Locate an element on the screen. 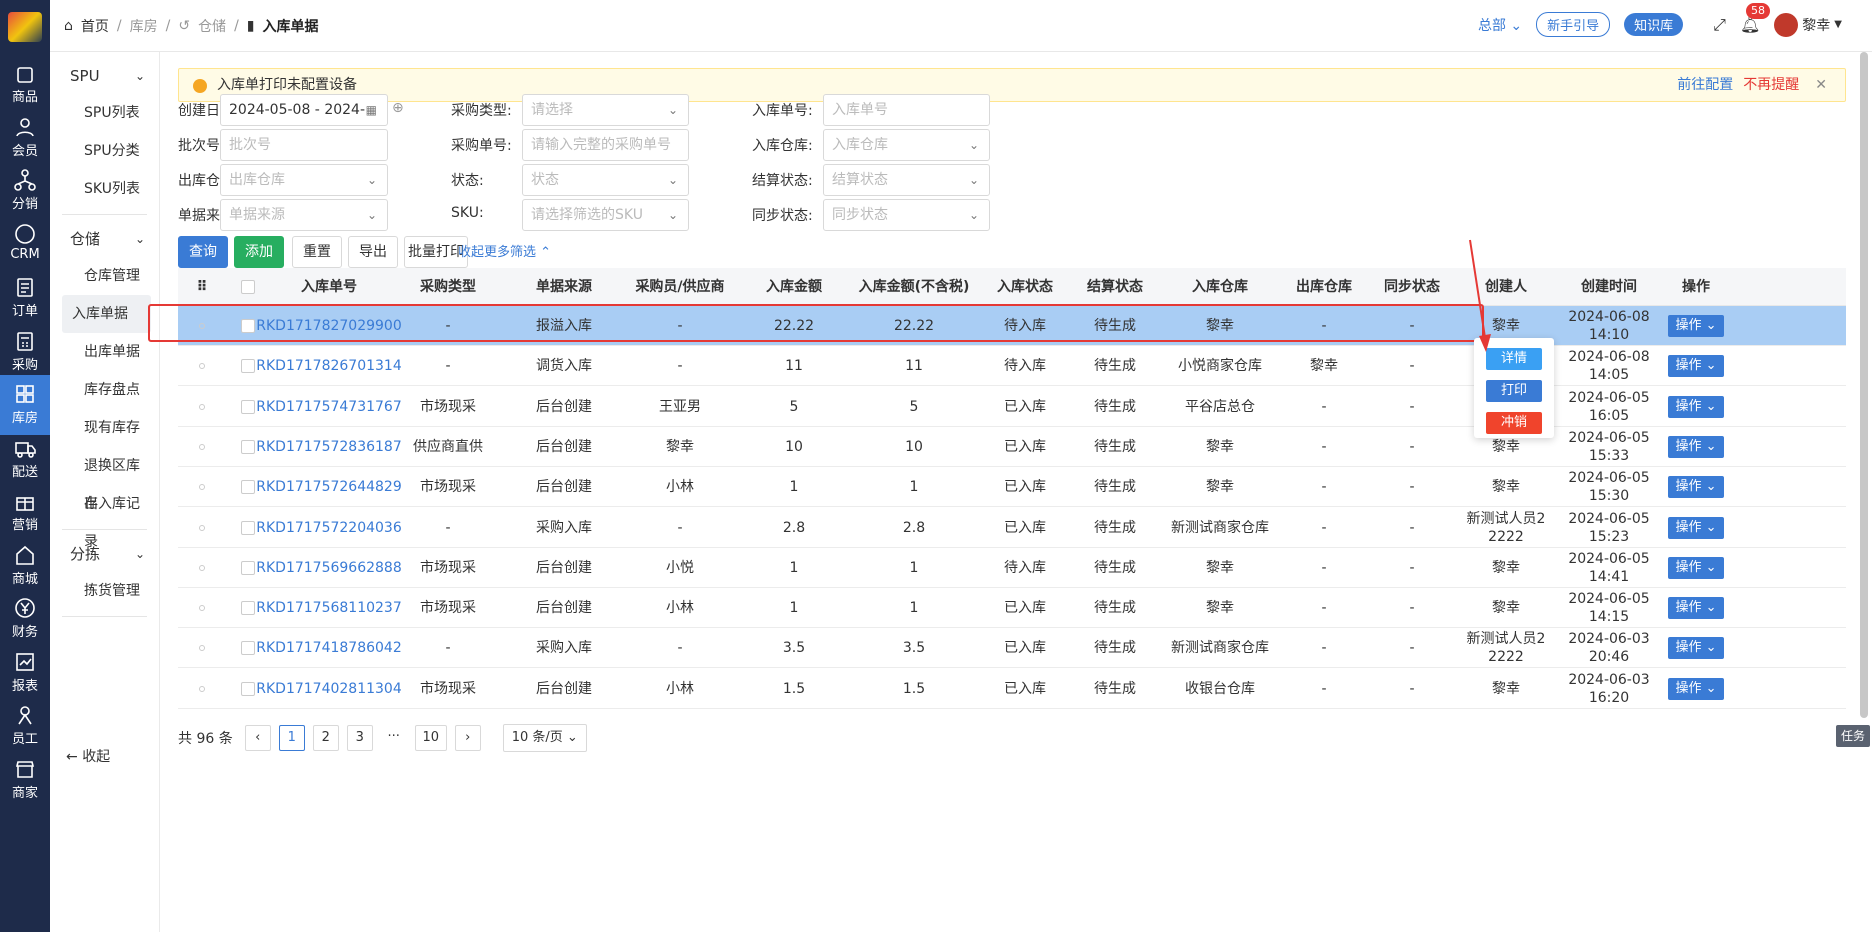 The width and height of the screenshot is (1872, 932). sync-select: 同步状态 ⌄ is located at coordinates (906, 215).